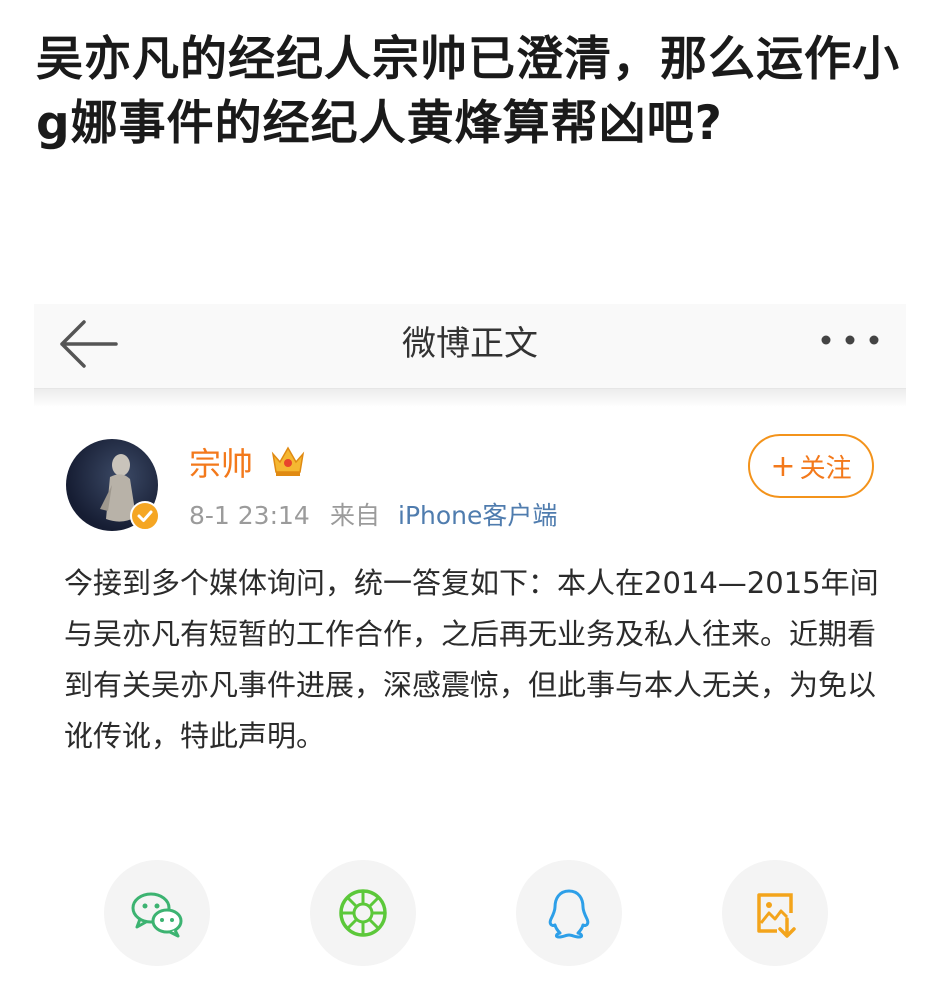 Image resolution: width=939 pixels, height=1000 pixels. What do you see at coordinates (783, 466) in the screenshot?
I see `plus-icon: +` at bounding box center [783, 466].